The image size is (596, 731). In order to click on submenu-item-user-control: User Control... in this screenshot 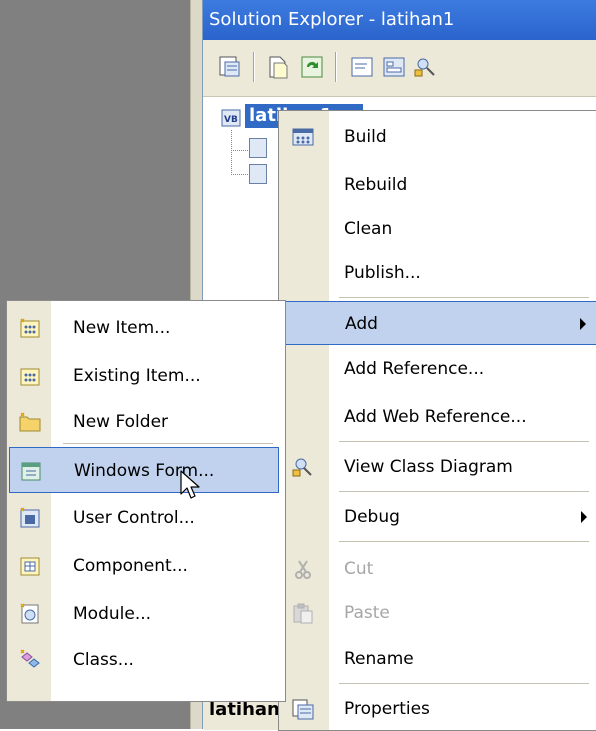, I will do `click(146, 518)`.